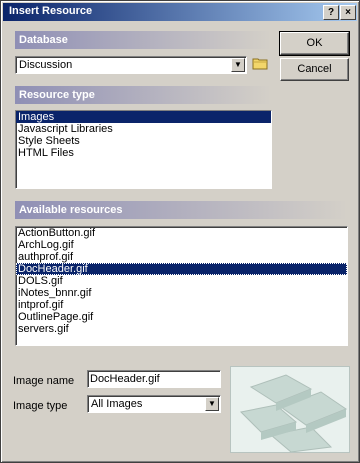  What do you see at coordinates (57, 95) in the screenshot?
I see `resource-type-header-label: Resource type` at bounding box center [57, 95].